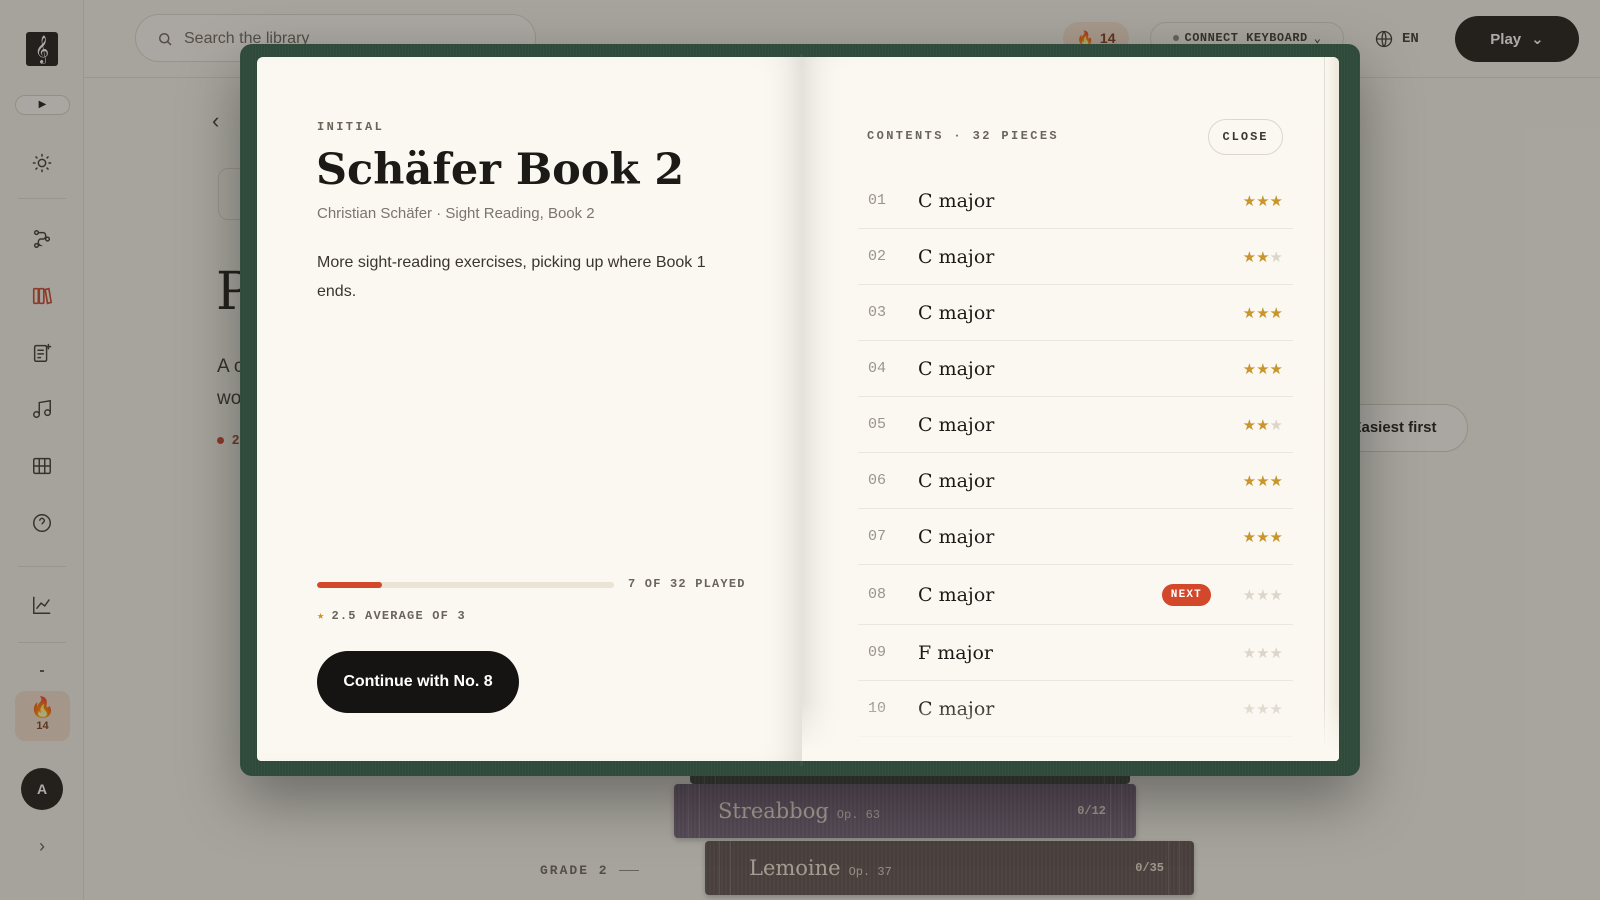 The image size is (1600, 900). I want to click on piece-number: 03, so click(877, 312).